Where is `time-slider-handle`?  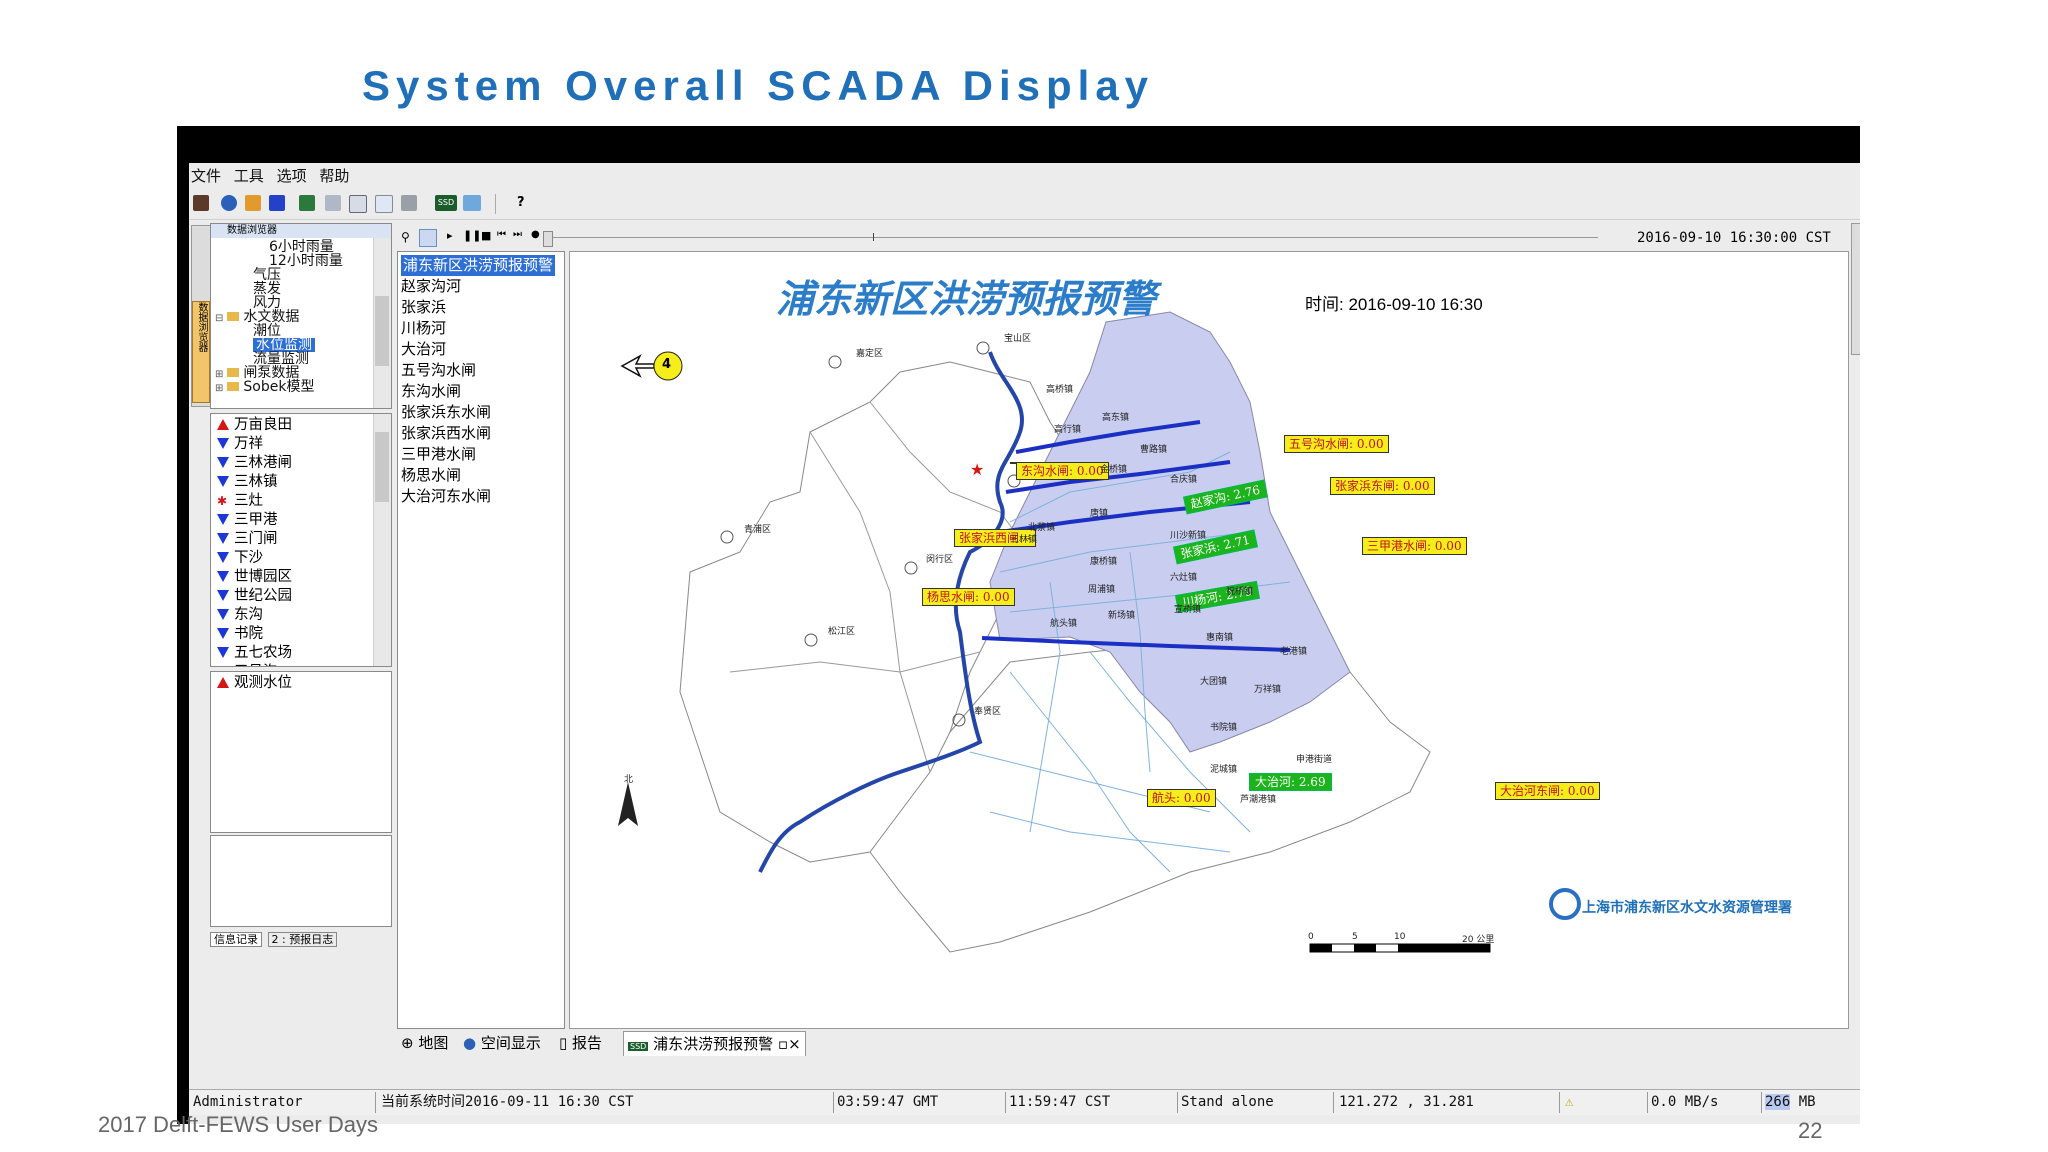 time-slider-handle is located at coordinates (548, 239).